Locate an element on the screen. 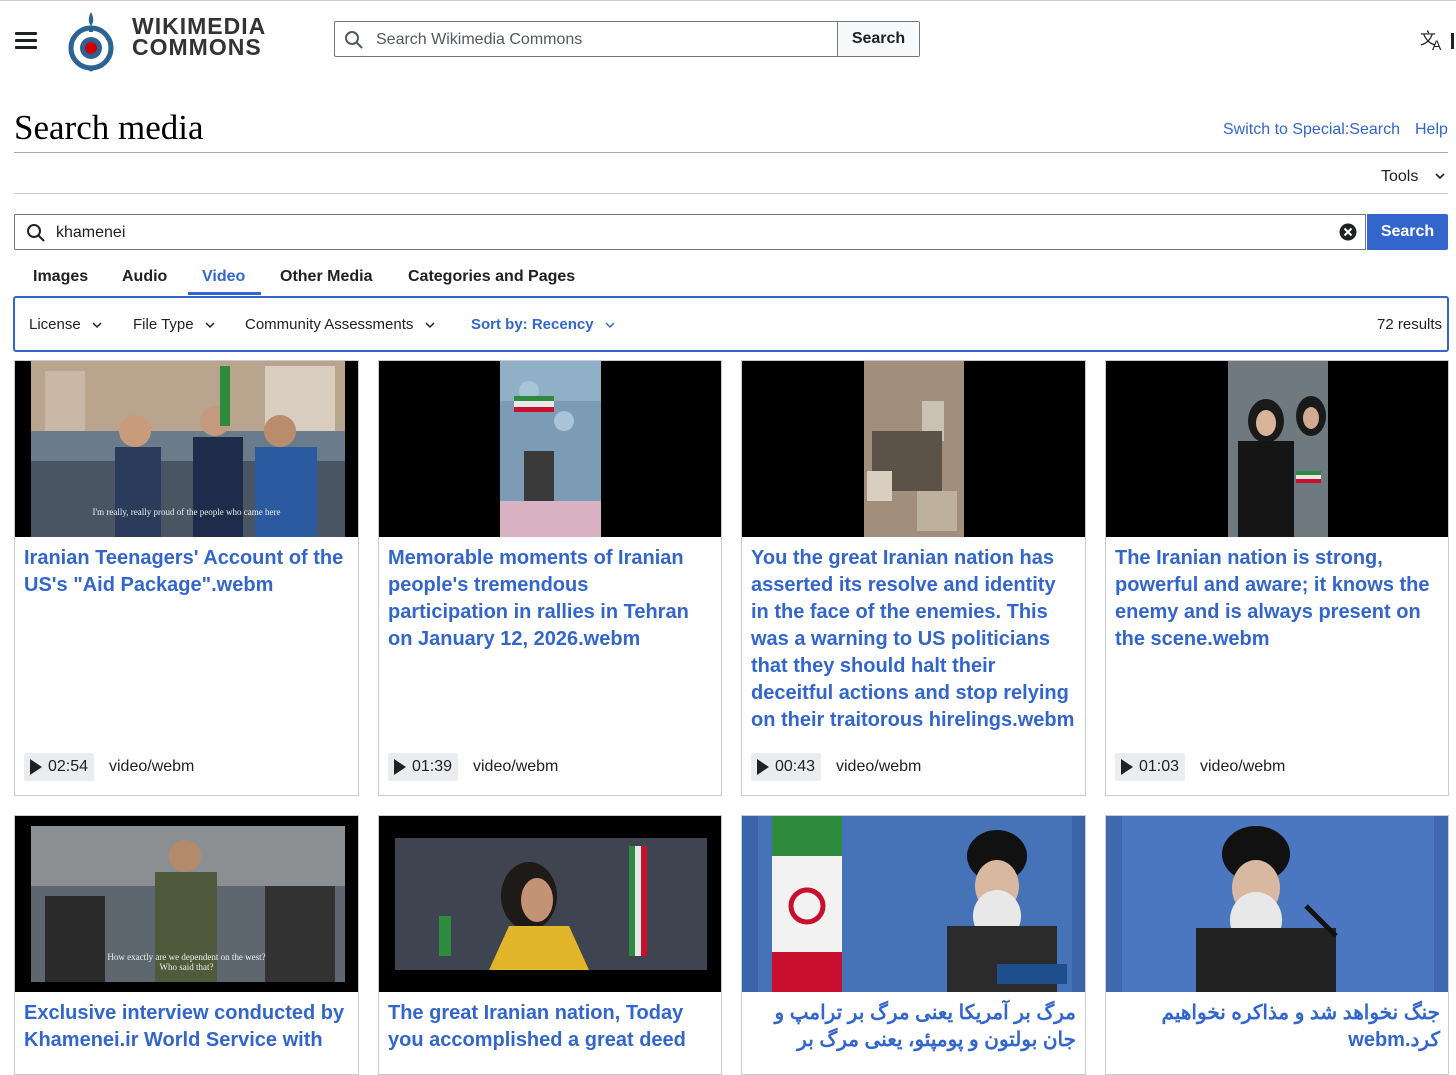 This screenshot has width=1456, height=1075. sort-filter: Sort by: Recency is located at coordinates (543, 324).